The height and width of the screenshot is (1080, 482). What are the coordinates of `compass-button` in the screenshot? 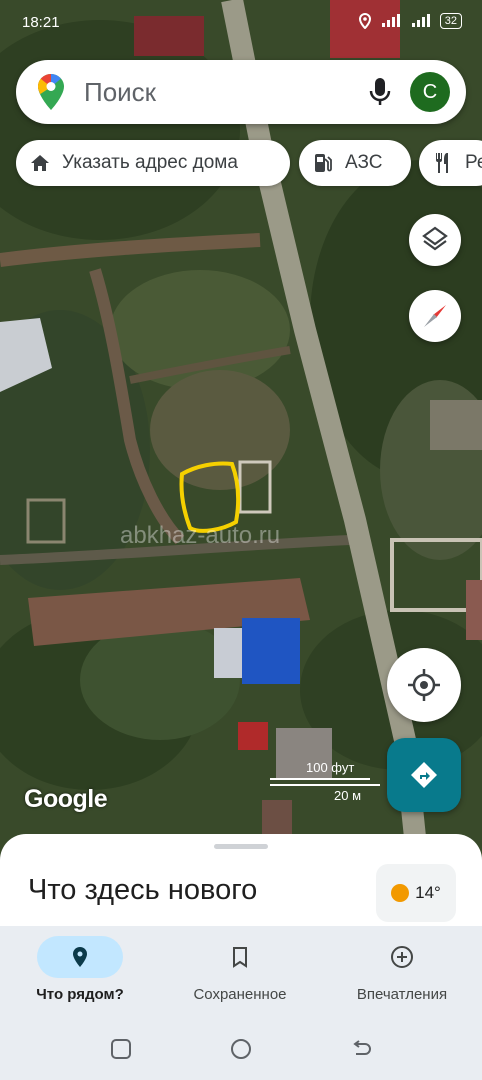 It's located at (435, 316).